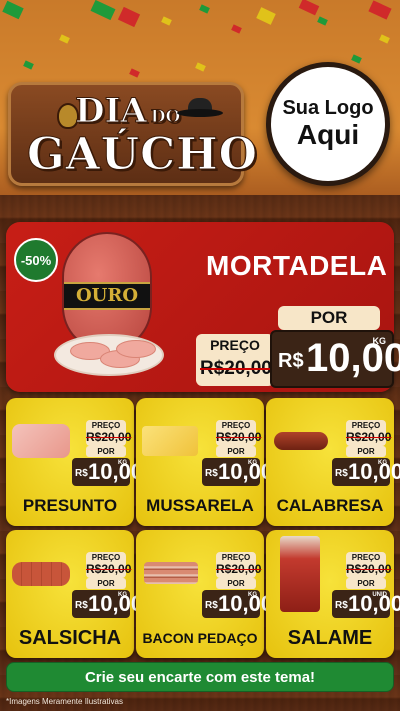 This screenshot has width=400, height=711. What do you see at coordinates (70, 638) in the screenshot?
I see `product-name: SALSICHA` at bounding box center [70, 638].